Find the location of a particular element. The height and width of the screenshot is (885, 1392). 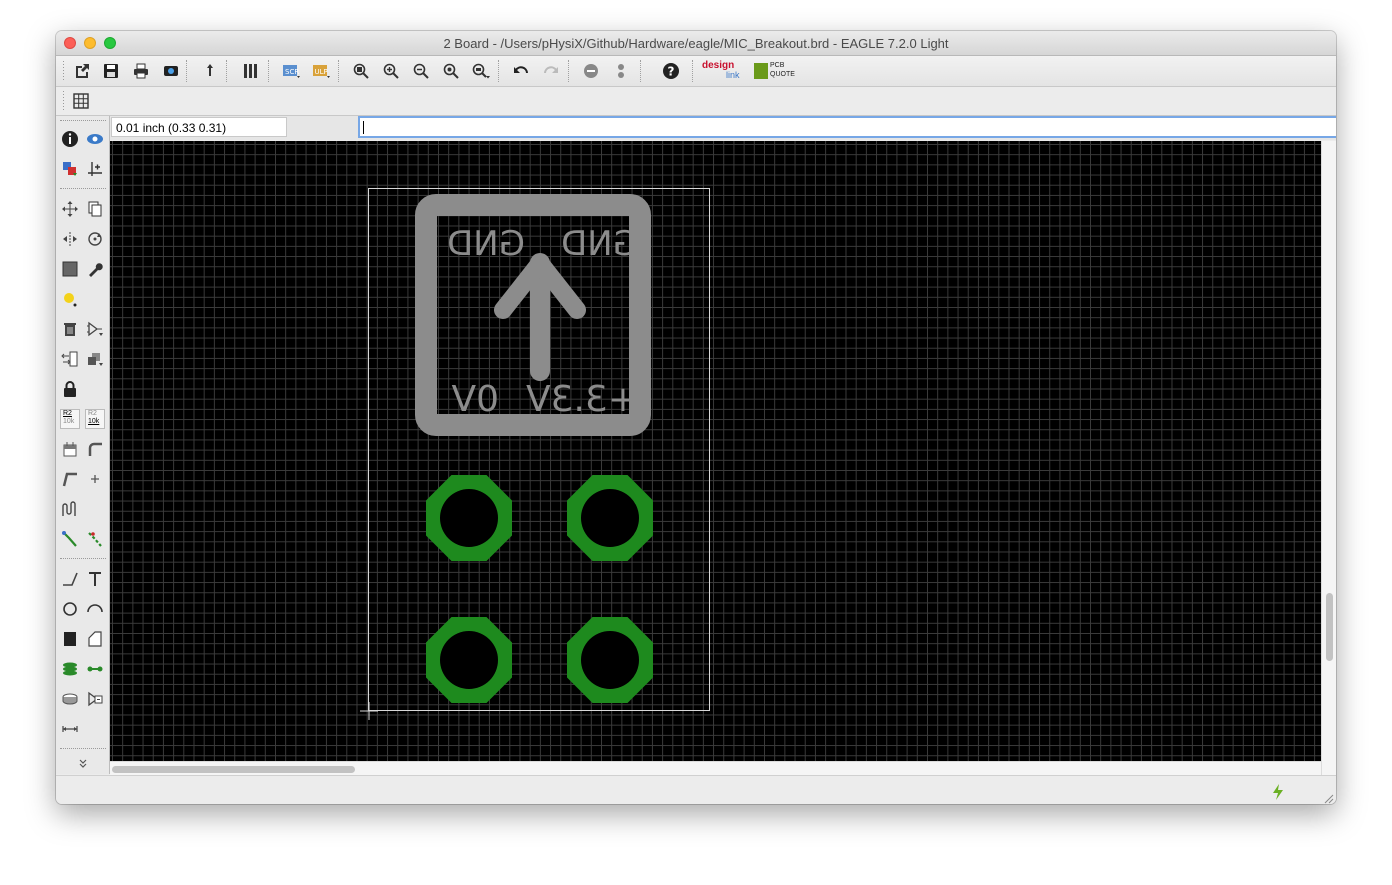

pcb-quote-icon: PCB QUOTE is located at coordinates (773, 71).